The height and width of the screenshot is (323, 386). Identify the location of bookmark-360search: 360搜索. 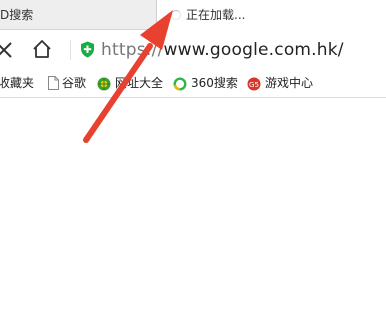
(208, 83).